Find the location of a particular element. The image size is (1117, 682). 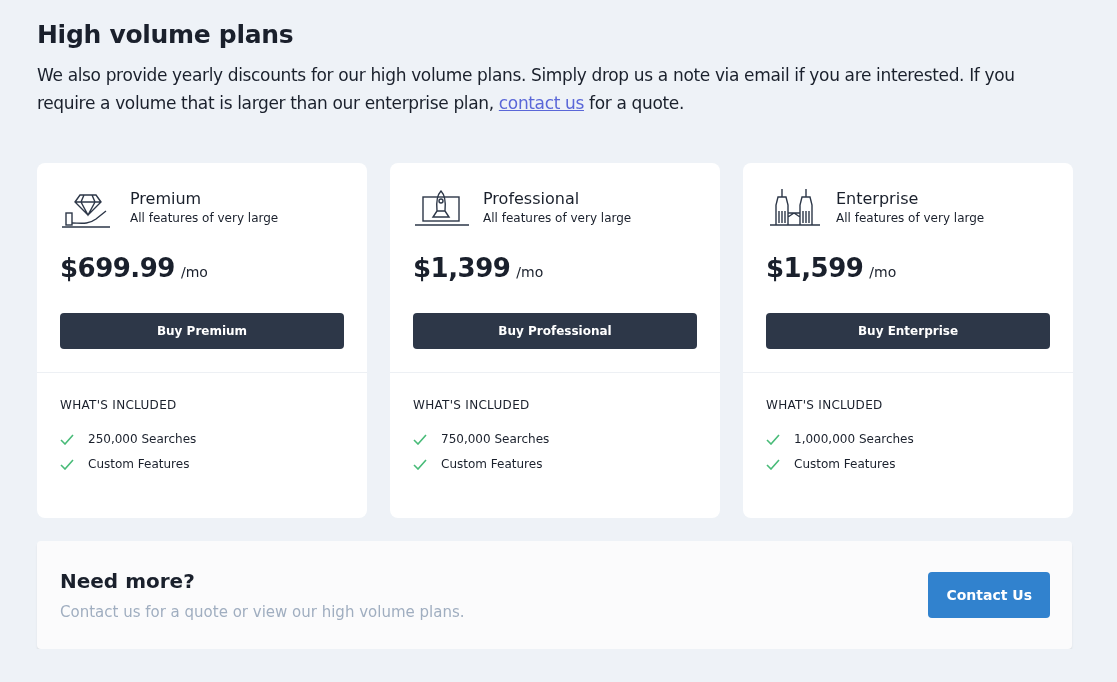

plan-price: $1,399 is located at coordinates (462, 268).